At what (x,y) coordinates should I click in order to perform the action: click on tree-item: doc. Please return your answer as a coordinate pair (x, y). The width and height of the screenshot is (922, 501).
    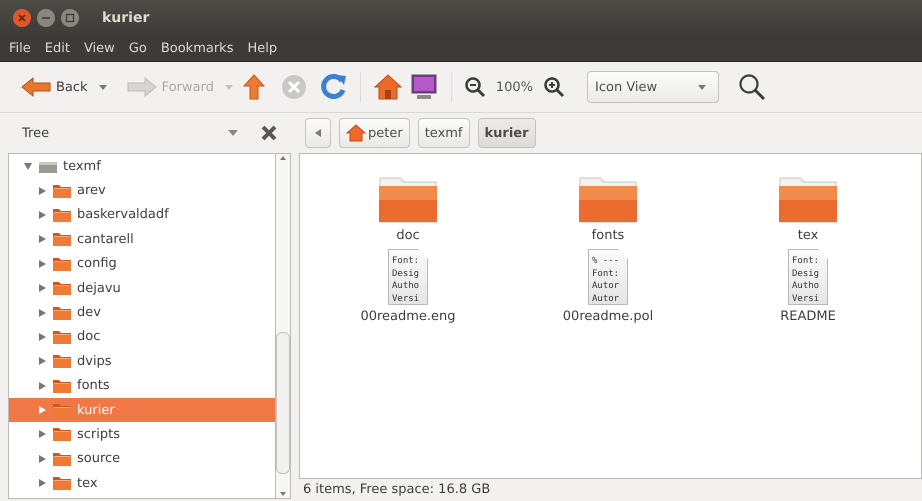
    Looking at the image, I should click on (142, 337).